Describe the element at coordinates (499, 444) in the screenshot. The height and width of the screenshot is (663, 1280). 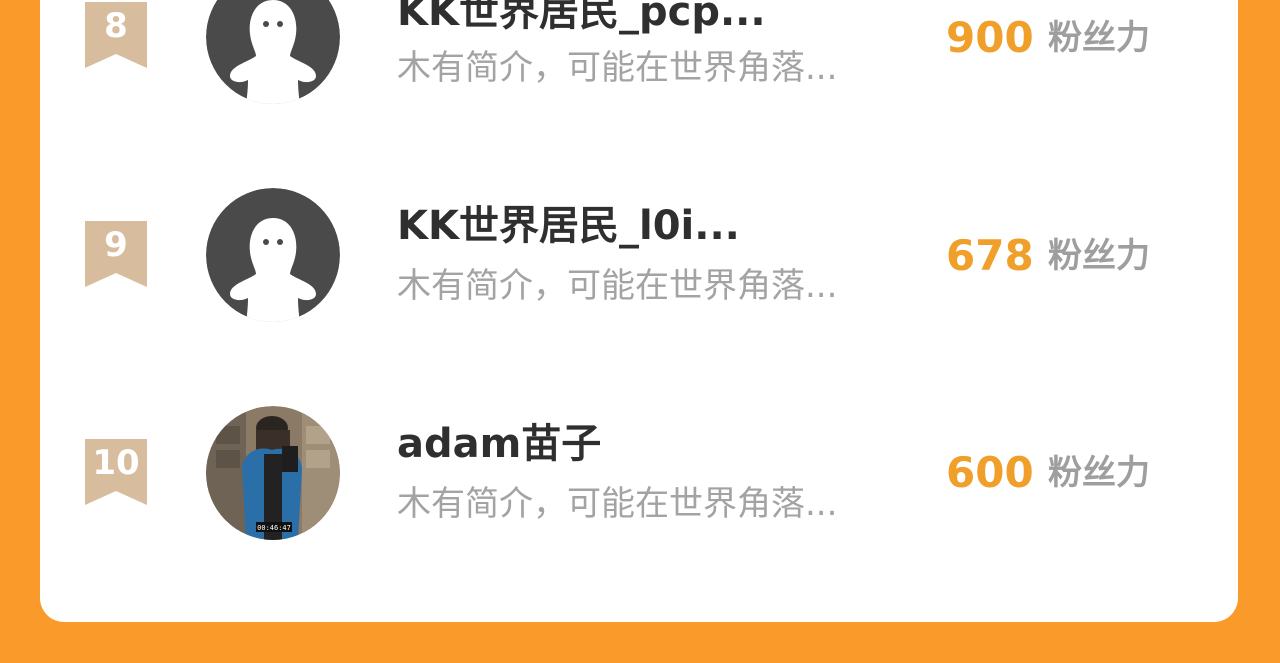
I see `user-name: adam苗子` at that location.